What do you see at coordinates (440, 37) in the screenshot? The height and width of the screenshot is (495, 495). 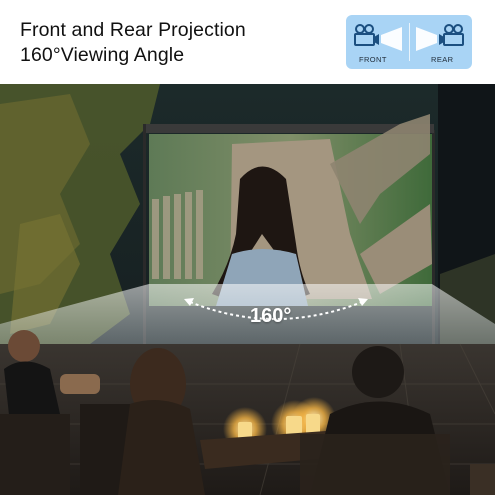 I see `projector-rear-icon` at bounding box center [440, 37].